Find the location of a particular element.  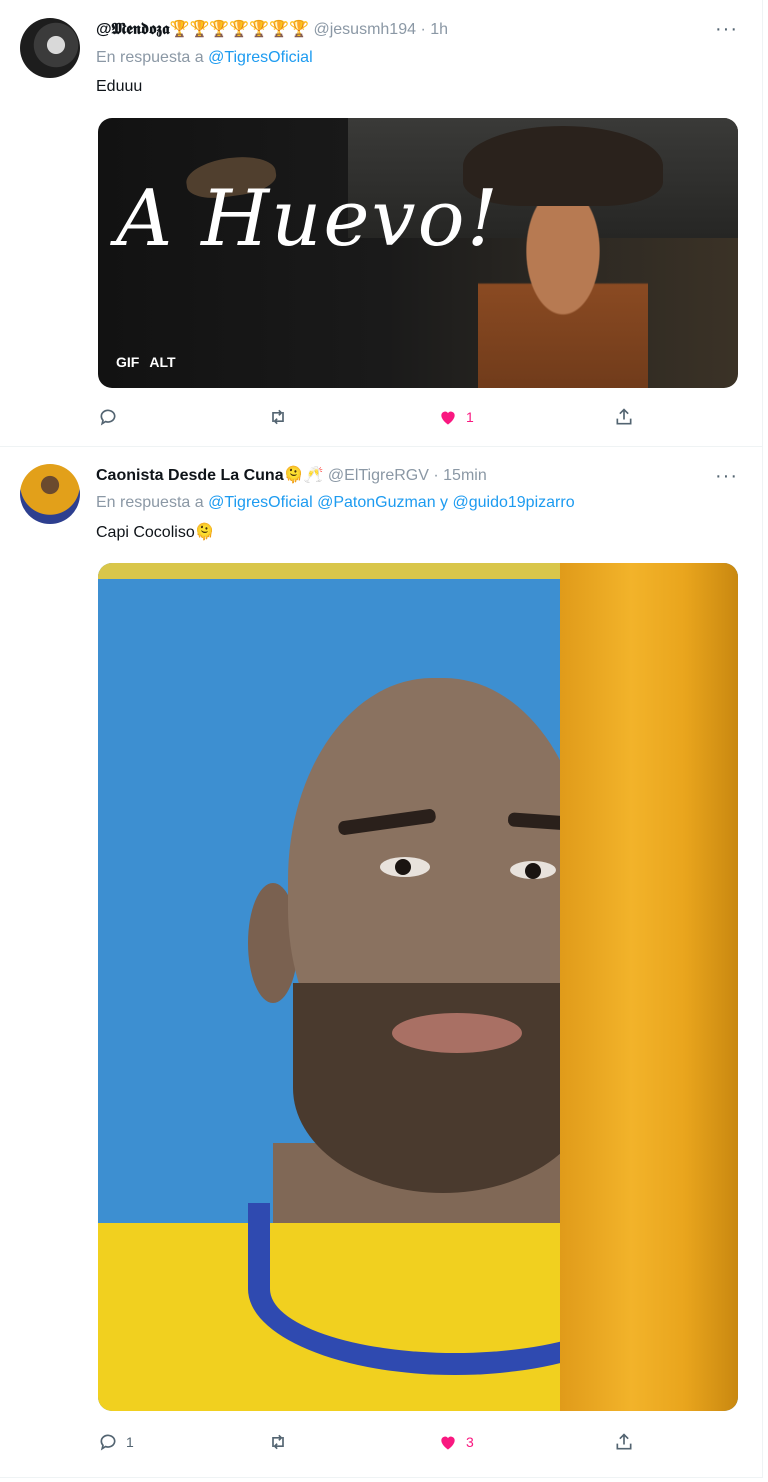

painting-top-strip is located at coordinates (333, 571).